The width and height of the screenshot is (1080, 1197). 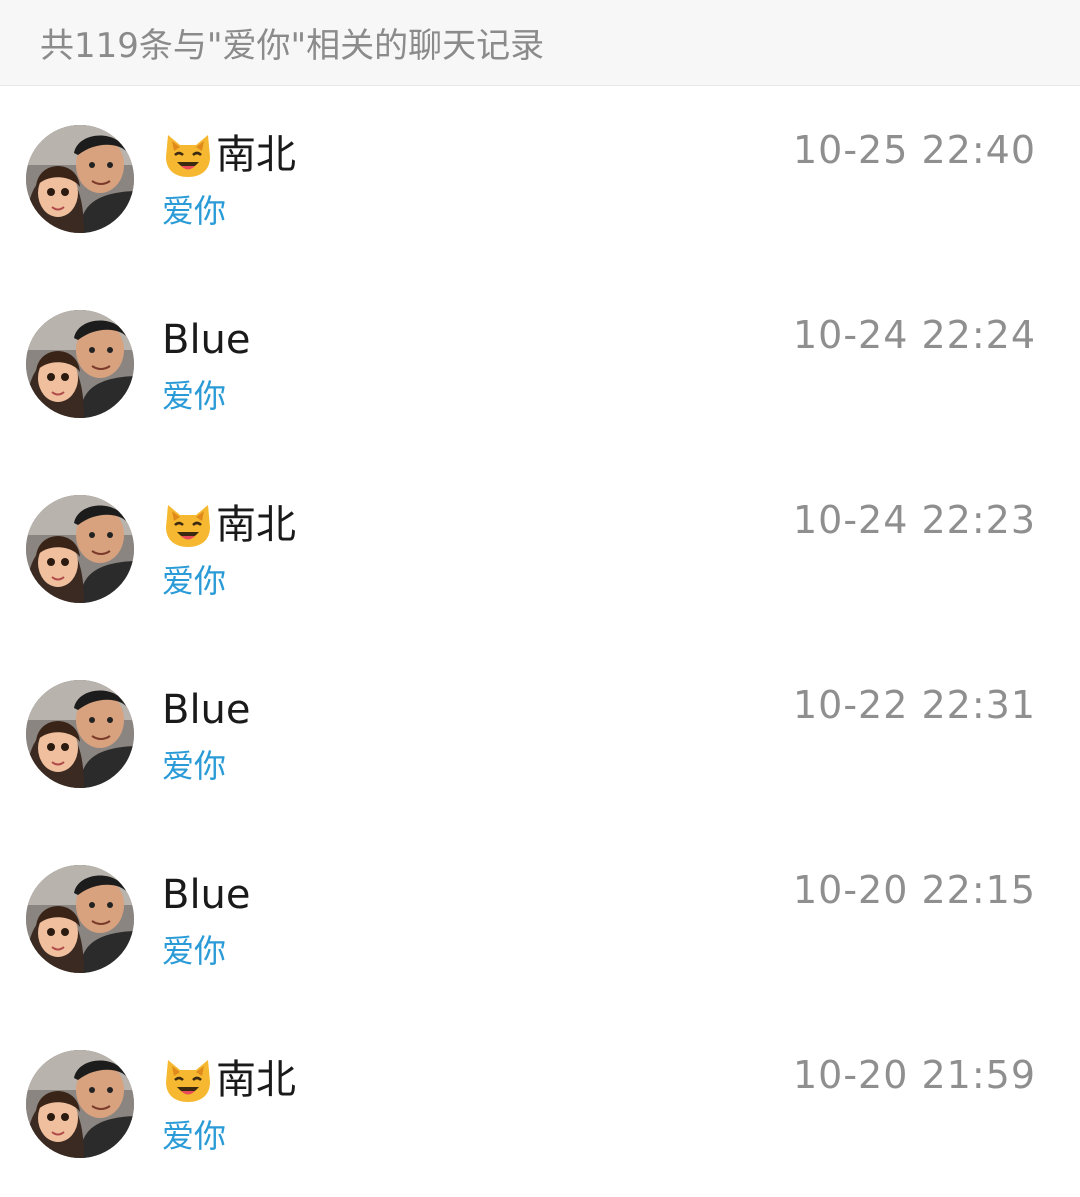 I want to click on search-result-header: 共119条与"爱你"相关的聊天记录, so click(x=540, y=43).